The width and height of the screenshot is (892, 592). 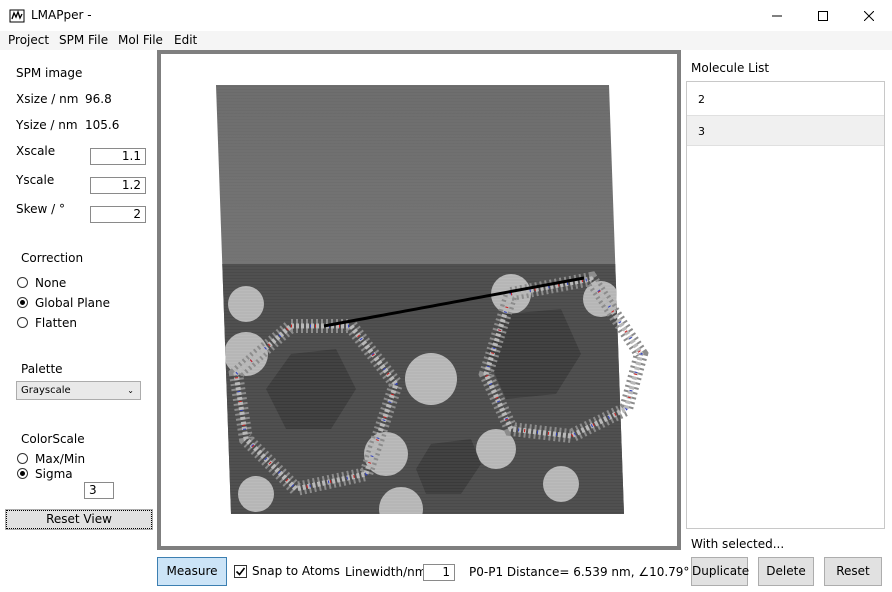 I want to click on close-icon, so click(x=869, y=15).